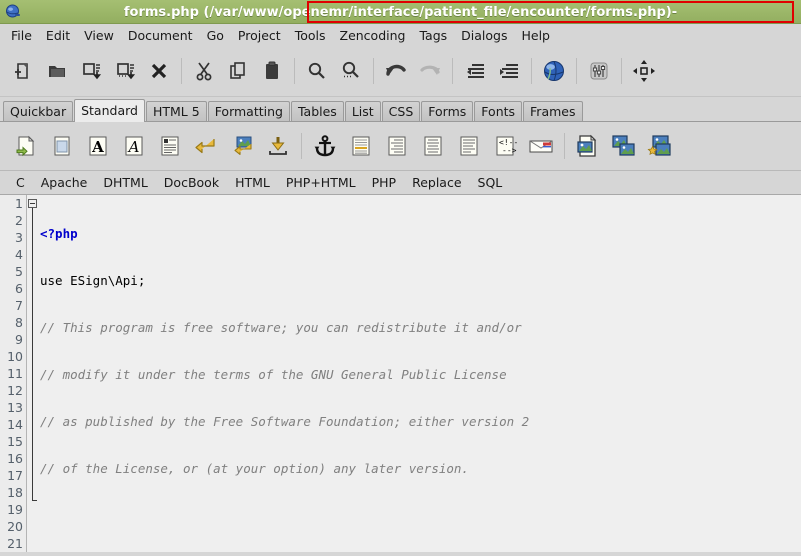 The height and width of the screenshot is (556, 801). What do you see at coordinates (15, 441) in the screenshot?
I see `line-number: 15` at bounding box center [15, 441].